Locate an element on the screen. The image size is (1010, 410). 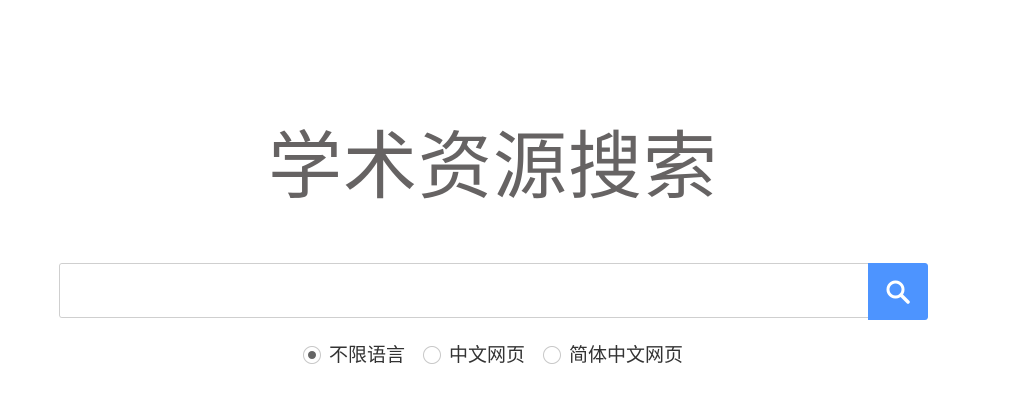
search-box is located at coordinates (493, 291).